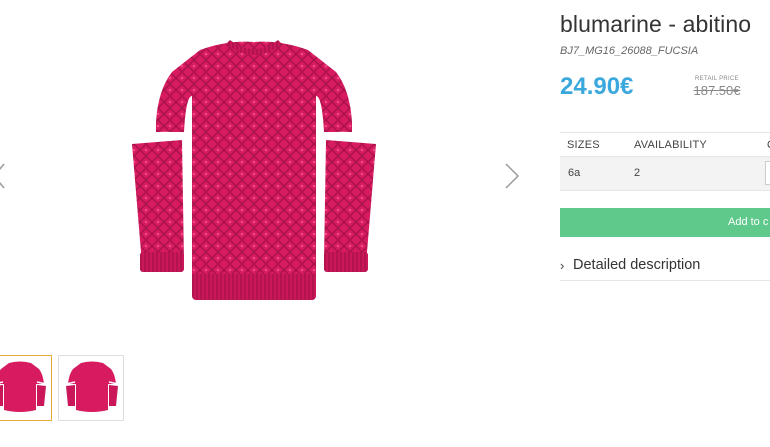 Image resolution: width=770 pixels, height=447 pixels. What do you see at coordinates (583, 145) in the screenshot?
I see `header-sizes: SIZES` at bounding box center [583, 145].